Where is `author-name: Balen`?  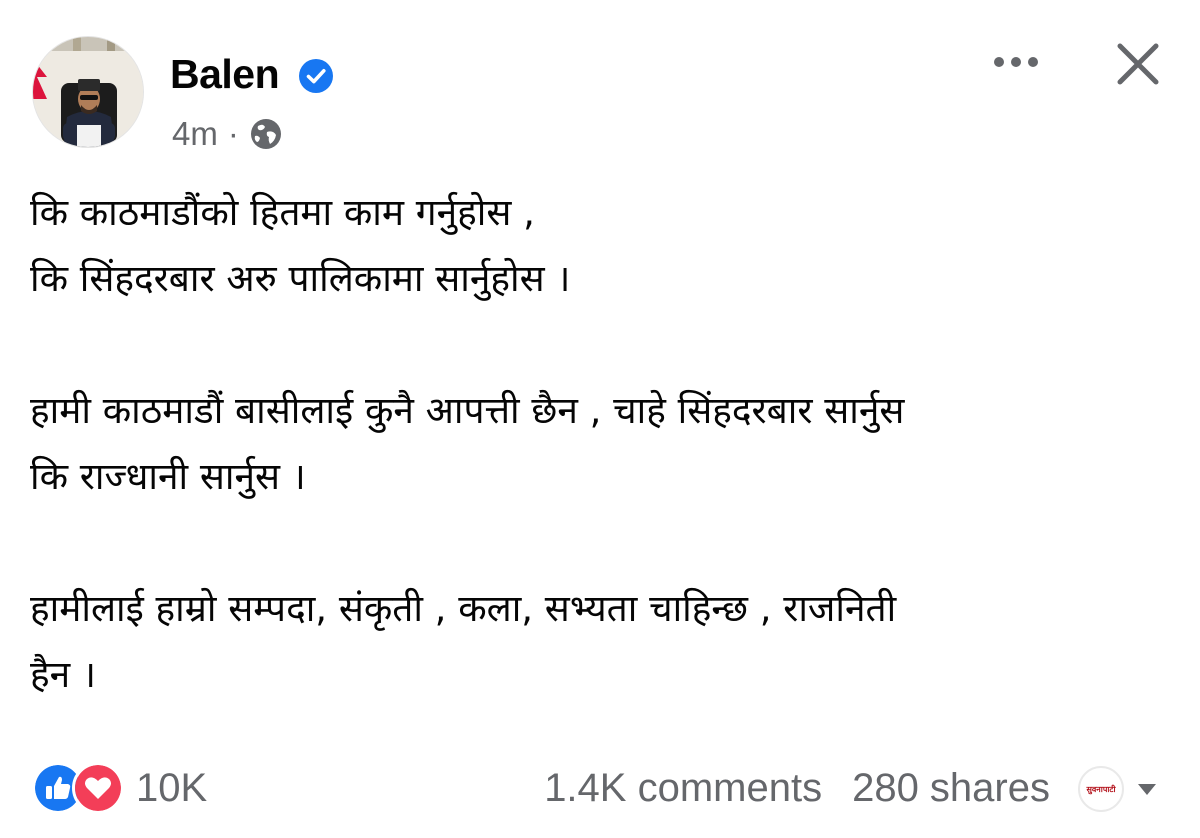 author-name: Balen is located at coordinates (225, 74).